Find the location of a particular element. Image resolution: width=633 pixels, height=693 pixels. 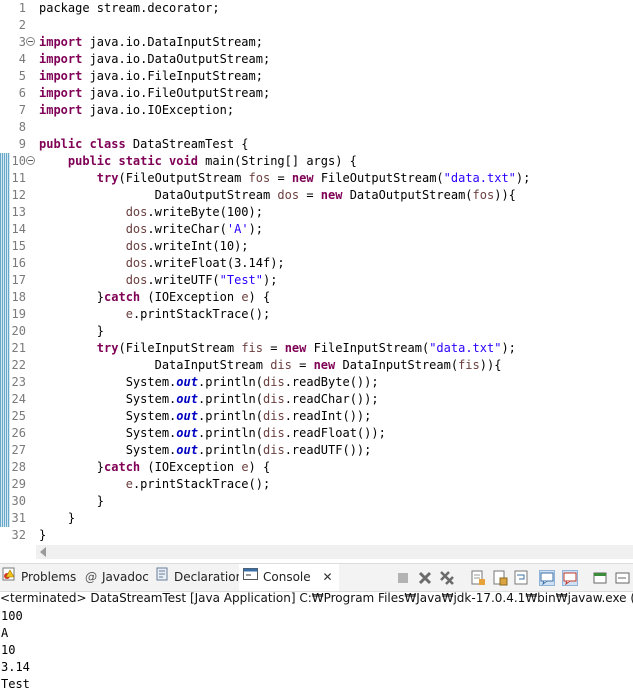

line-number: 27 is located at coordinates (18, 450).